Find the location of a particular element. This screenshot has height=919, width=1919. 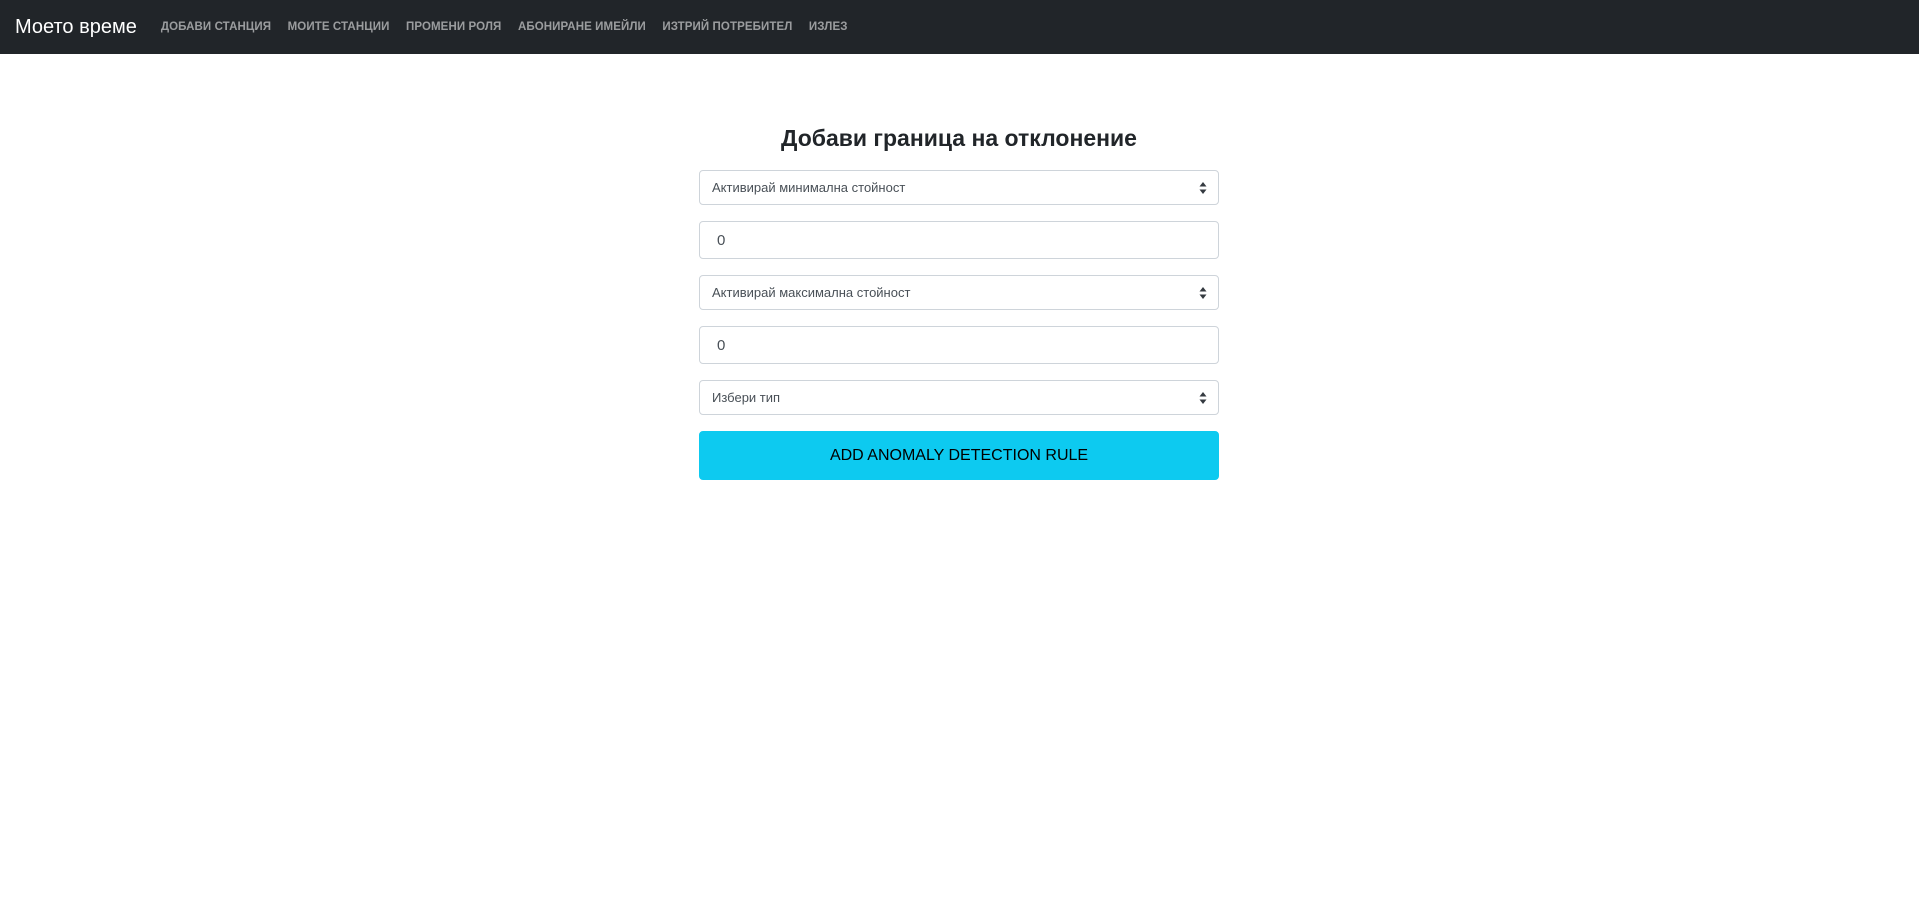

nav-link-delete-user: ИЗТРИЙ ПОТРЕБИТЕЛ is located at coordinates (727, 27).